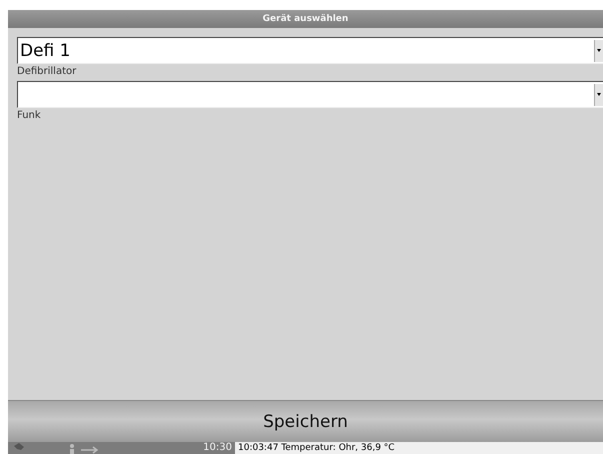 The image size is (603, 454). Describe the element at coordinates (305, 421) in the screenshot. I see `save-button: Speichern` at that location.